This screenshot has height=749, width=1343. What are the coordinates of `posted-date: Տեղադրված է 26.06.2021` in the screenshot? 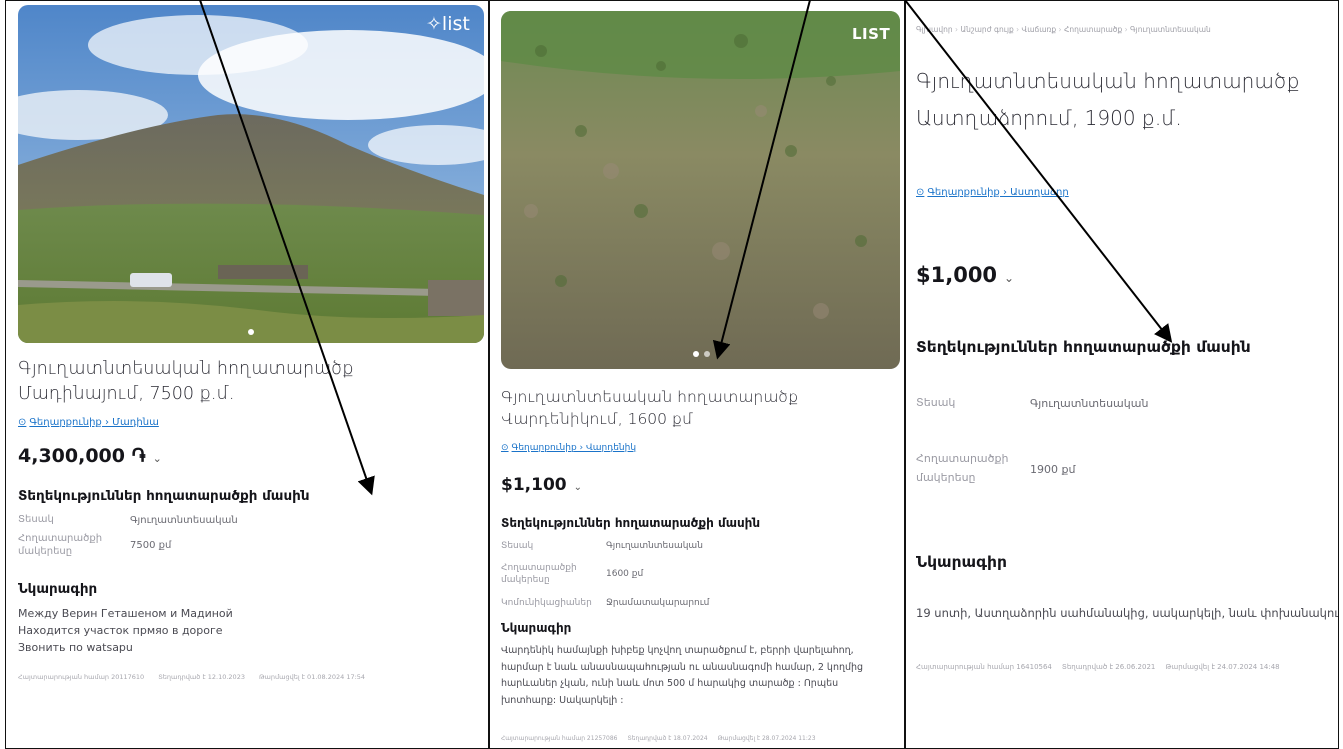 It's located at (1108, 667).